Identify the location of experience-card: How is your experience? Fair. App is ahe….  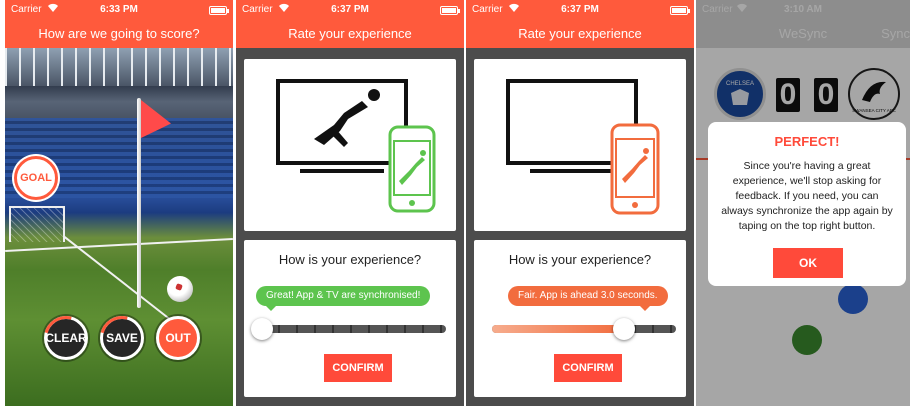
(580, 318).